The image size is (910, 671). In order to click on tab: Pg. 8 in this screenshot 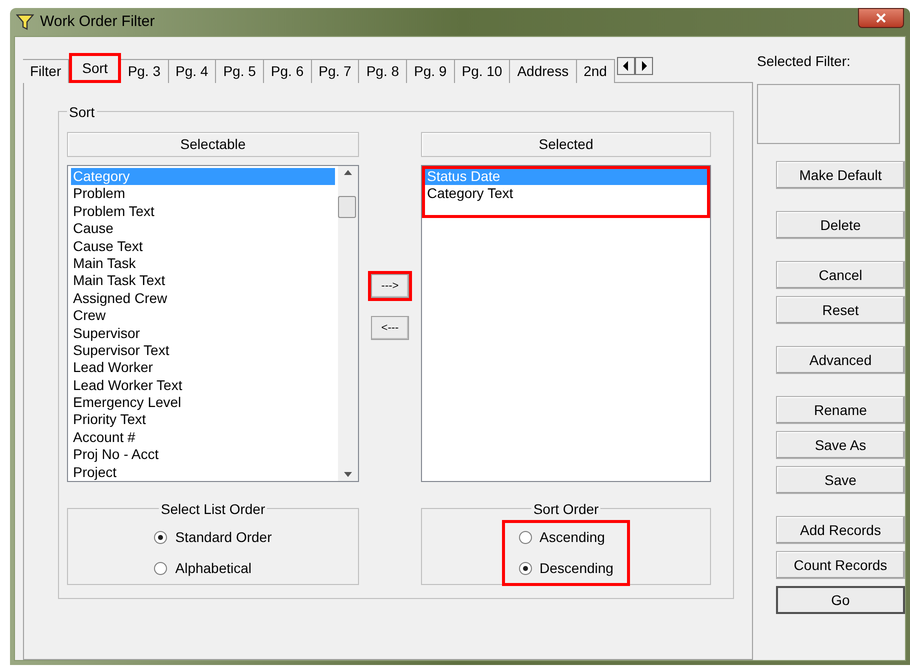, I will do `click(383, 71)`.